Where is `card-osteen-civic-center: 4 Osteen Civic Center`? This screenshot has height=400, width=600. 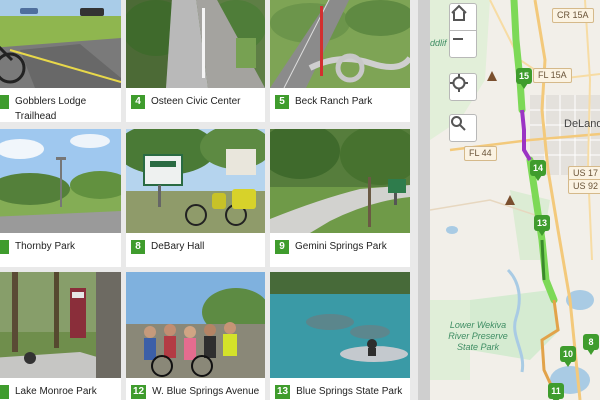
card-osteen-civic-center: 4 Osteen Civic Center is located at coordinates (195, 61).